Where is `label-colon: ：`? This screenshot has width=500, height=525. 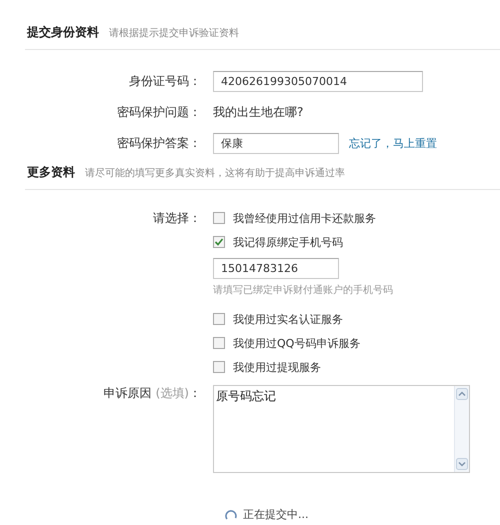 label-colon: ： is located at coordinates (195, 393).